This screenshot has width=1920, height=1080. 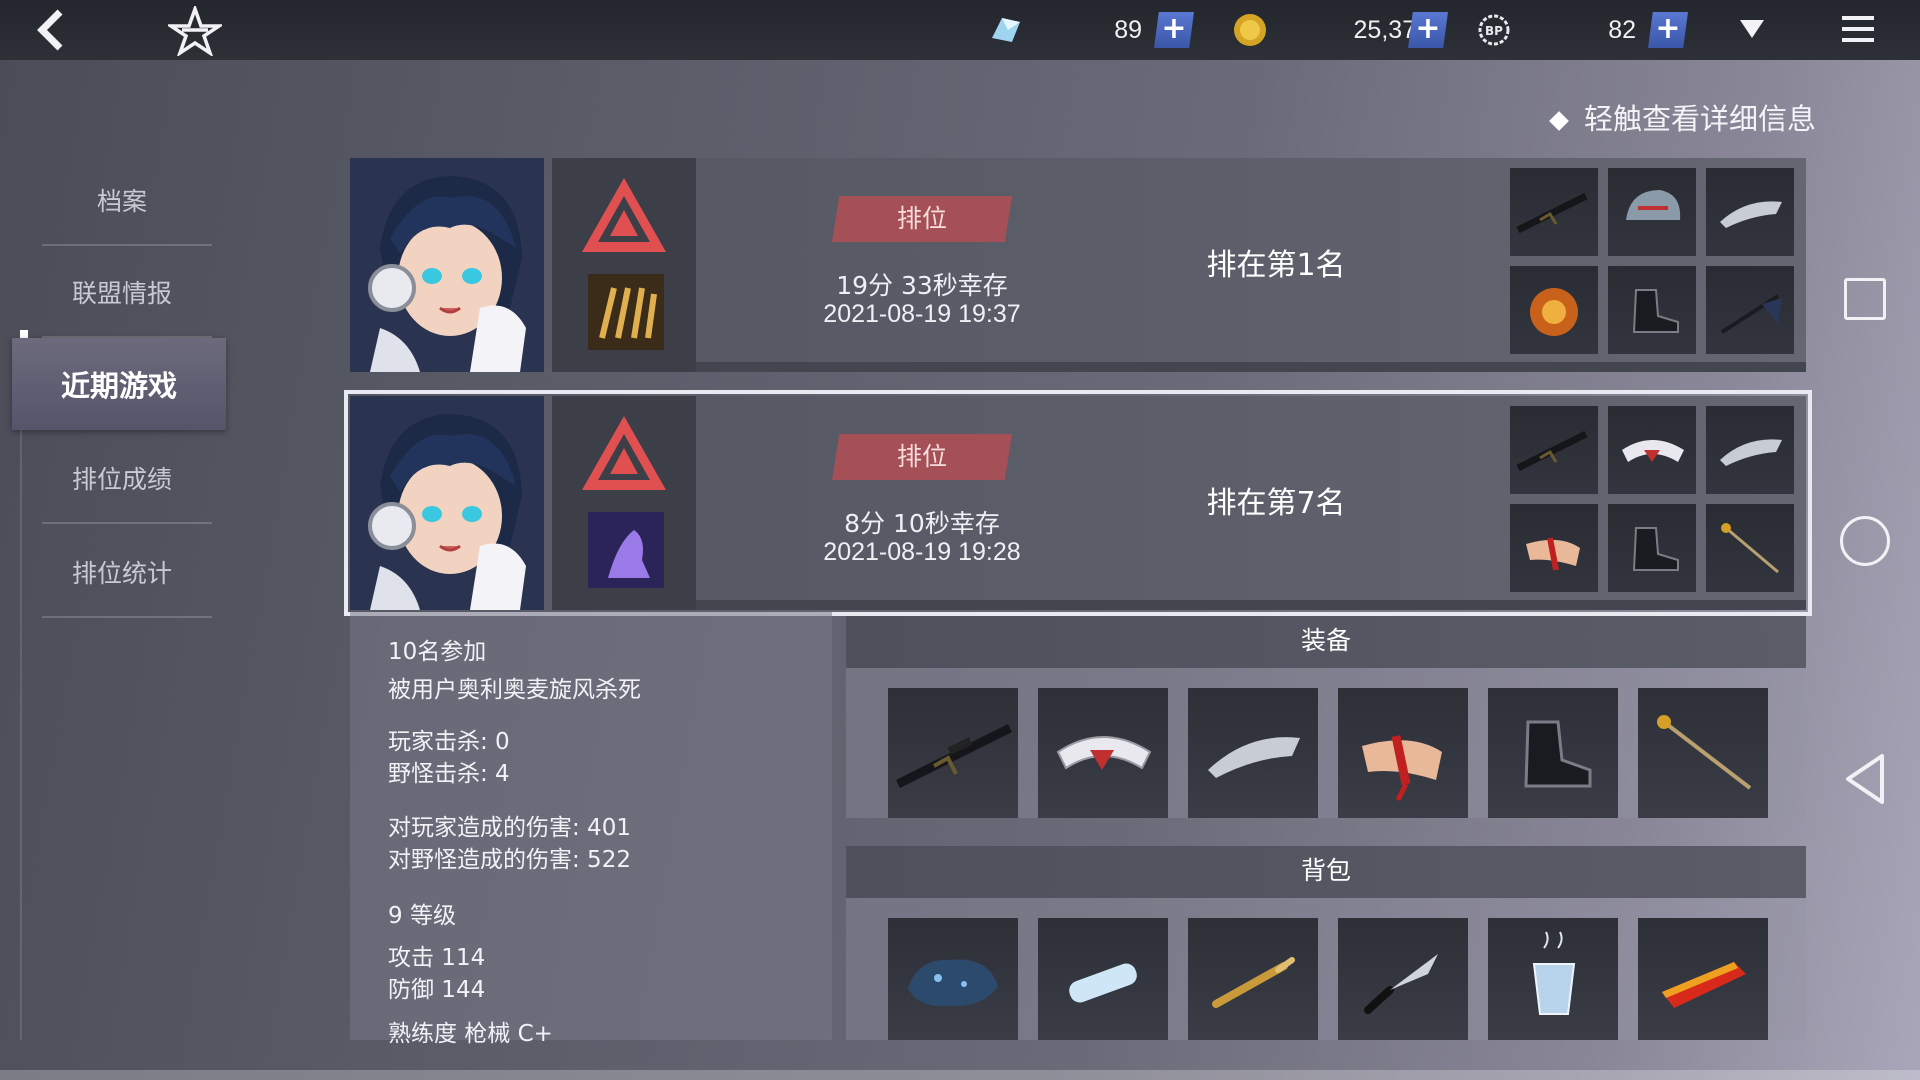 What do you see at coordinates (1326, 743) in the screenshot?
I see `equipment-slots` at bounding box center [1326, 743].